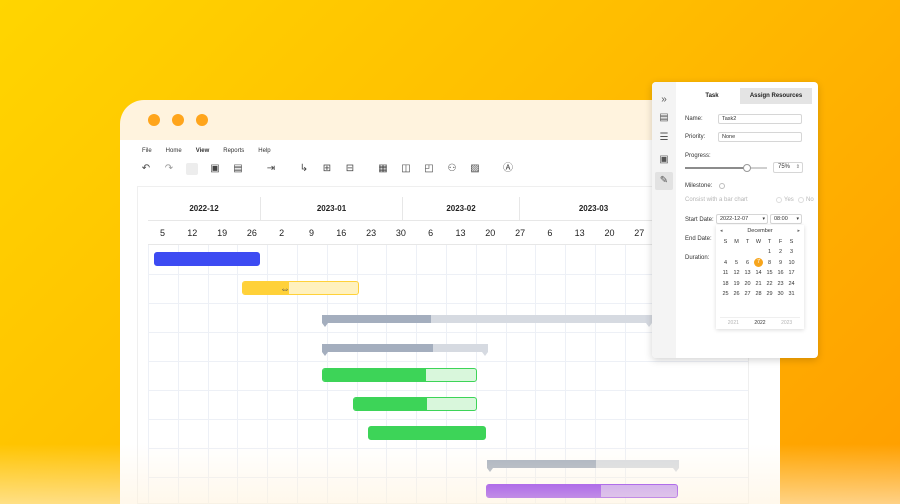 The image size is (900, 504). What do you see at coordinates (791, 252) in the screenshot?
I see `calendar-day: 3` at bounding box center [791, 252].